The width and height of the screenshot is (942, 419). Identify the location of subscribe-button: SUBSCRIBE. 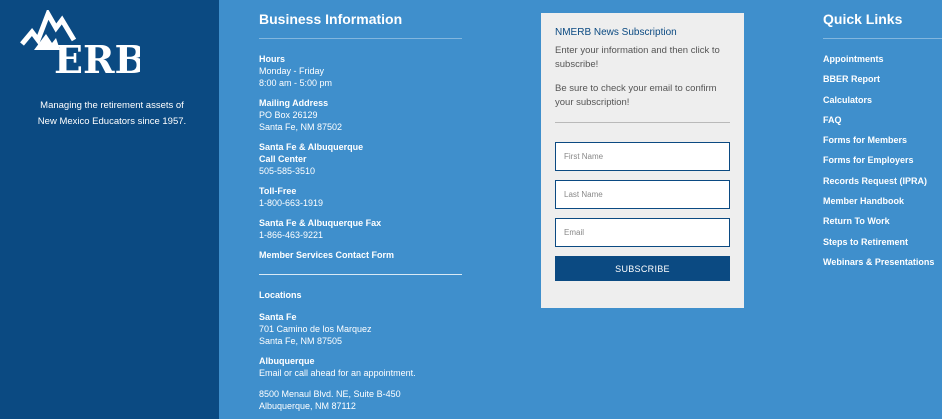
(642, 268).